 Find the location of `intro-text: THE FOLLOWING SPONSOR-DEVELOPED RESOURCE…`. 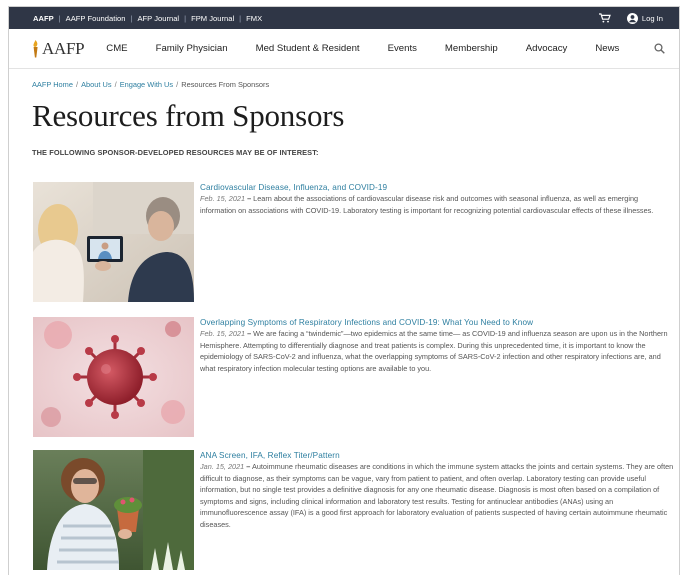

intro-text: THE FOLLOWING SPONSOR-DEVELOPED RESOURCE… is located at coordinates (175, 152).